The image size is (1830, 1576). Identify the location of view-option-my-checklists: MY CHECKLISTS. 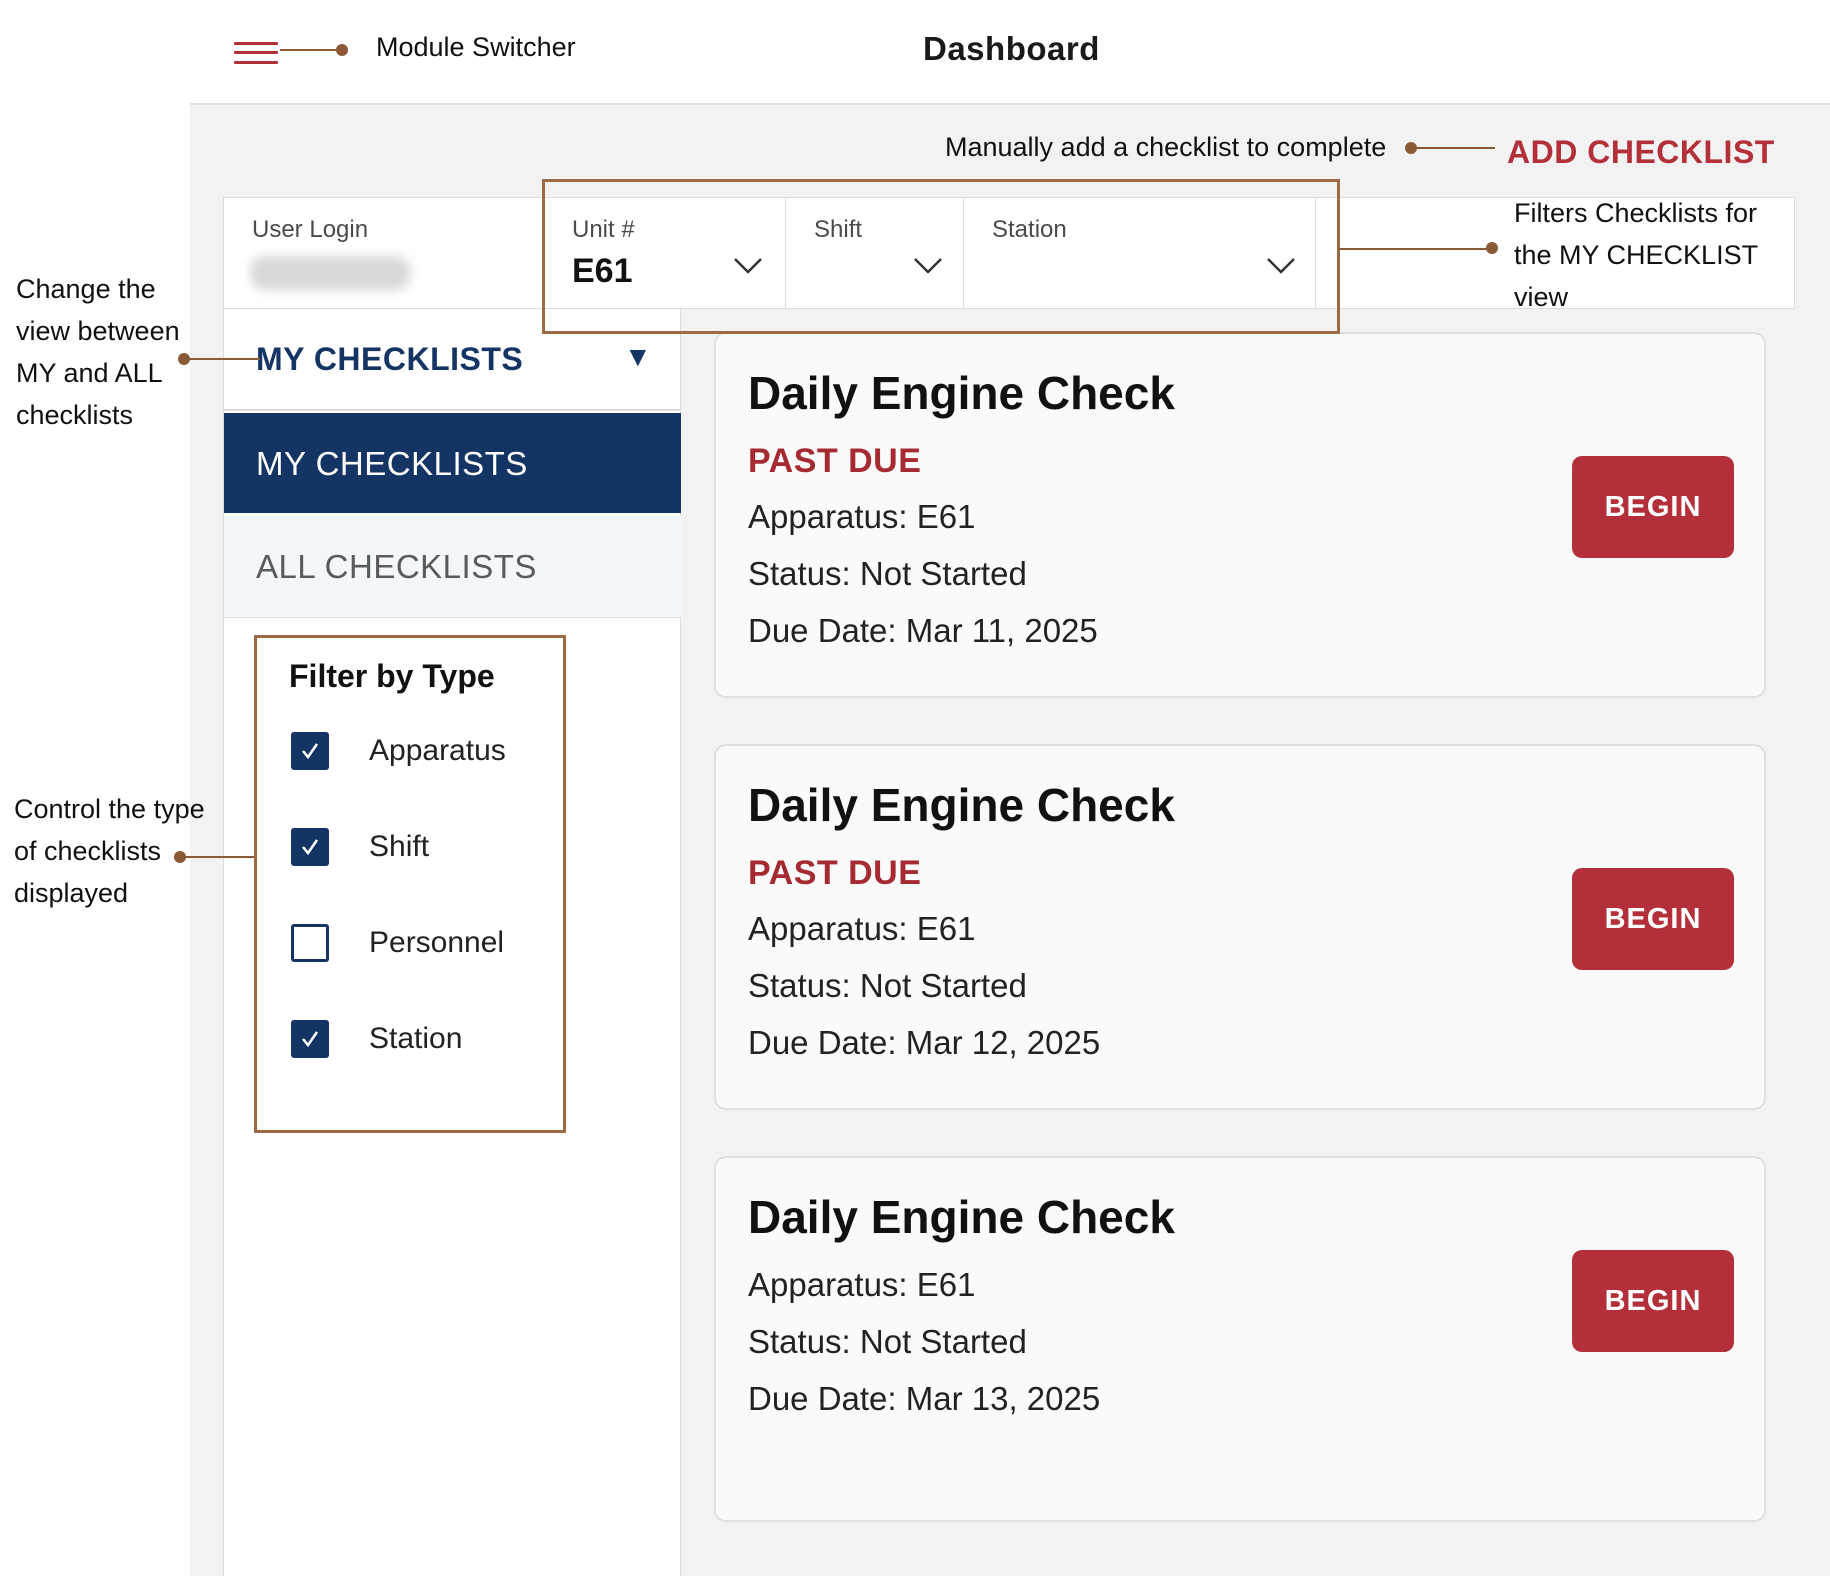
(452, 463).